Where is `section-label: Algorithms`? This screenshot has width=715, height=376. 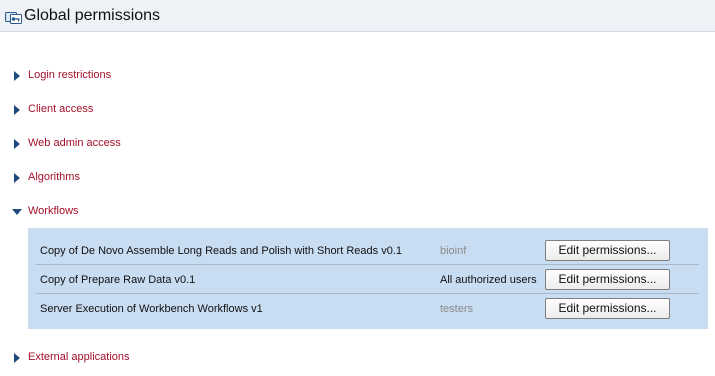
section-label: Algorithms is located at coordinates (54, 177).